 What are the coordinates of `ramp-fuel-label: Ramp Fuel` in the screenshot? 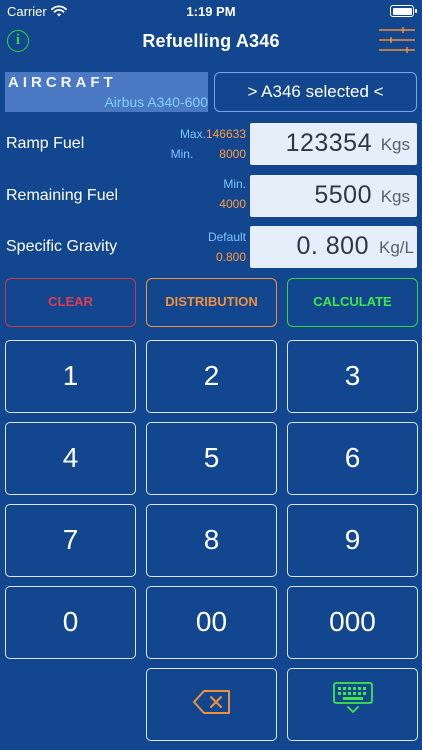 It's located at (45, 143).